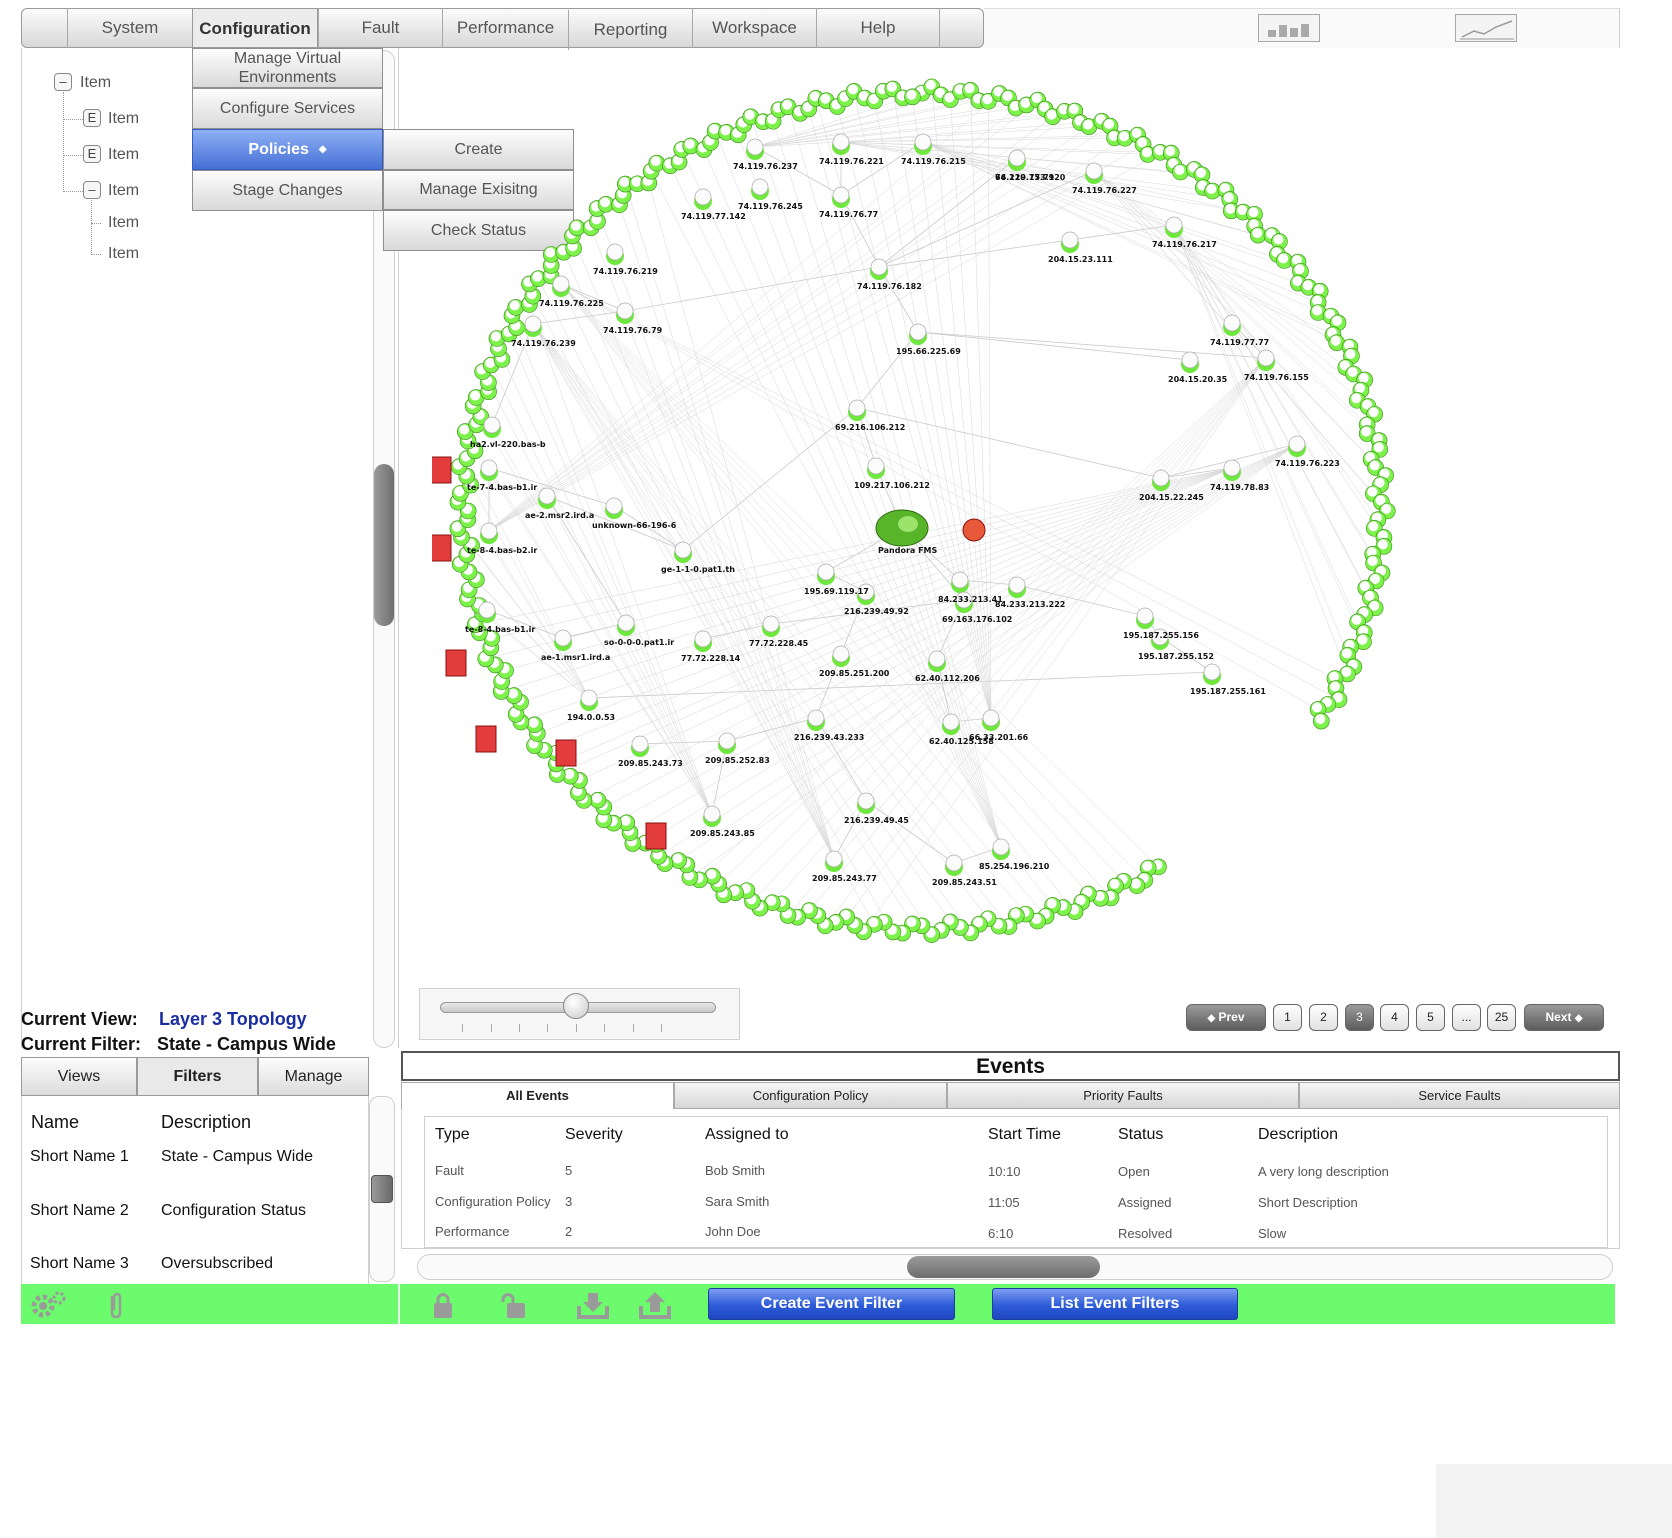 The image size is (1672, 1538). Describe the element at coordinates (568, 1231) in the screenshot. I see `event-cell-severity: 2` at that location.